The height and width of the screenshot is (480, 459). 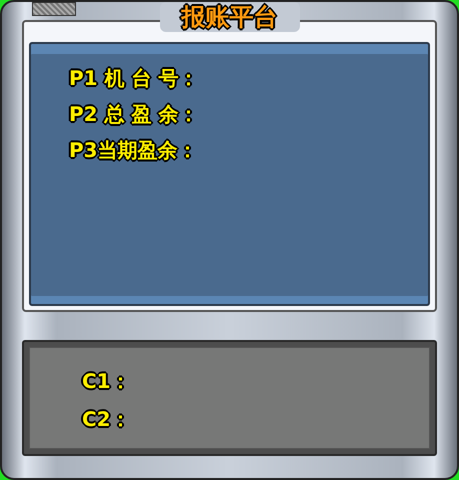 I want to click on field-label: P3当期盈余：, so click(x=133, y=150).